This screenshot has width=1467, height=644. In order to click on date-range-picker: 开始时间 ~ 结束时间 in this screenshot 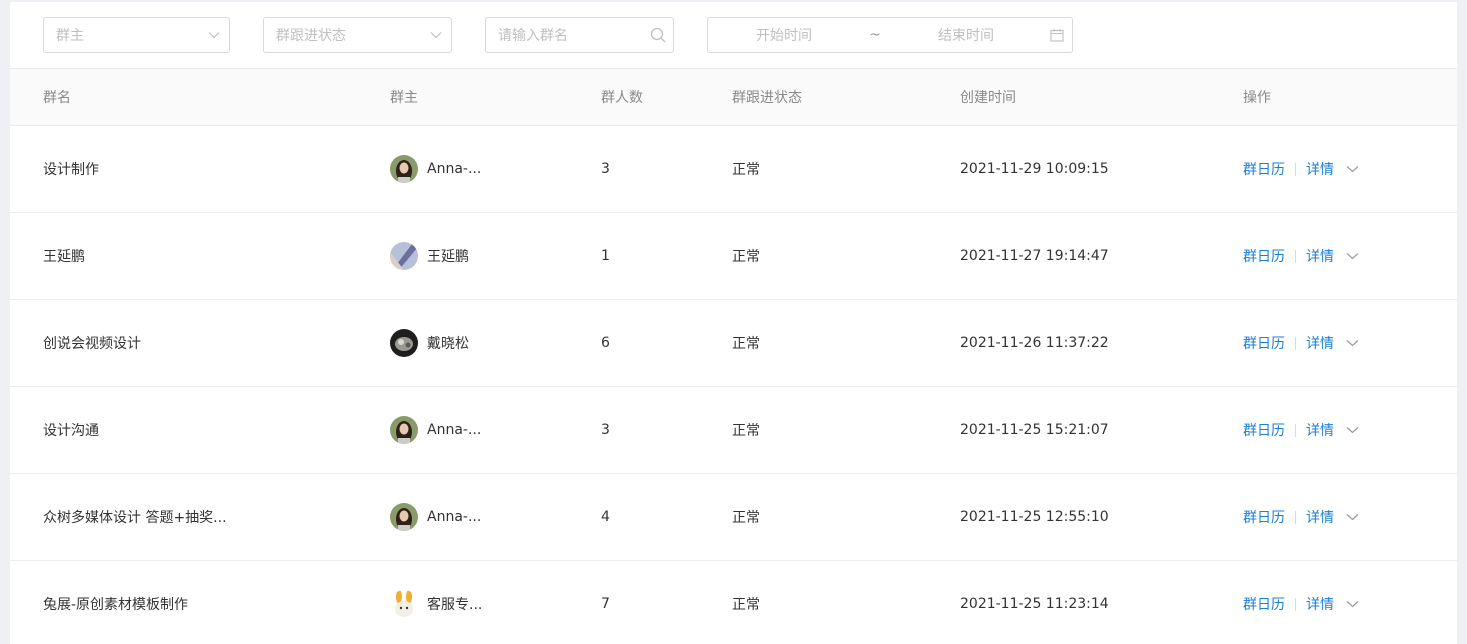, I will do `click(890, 35)`.